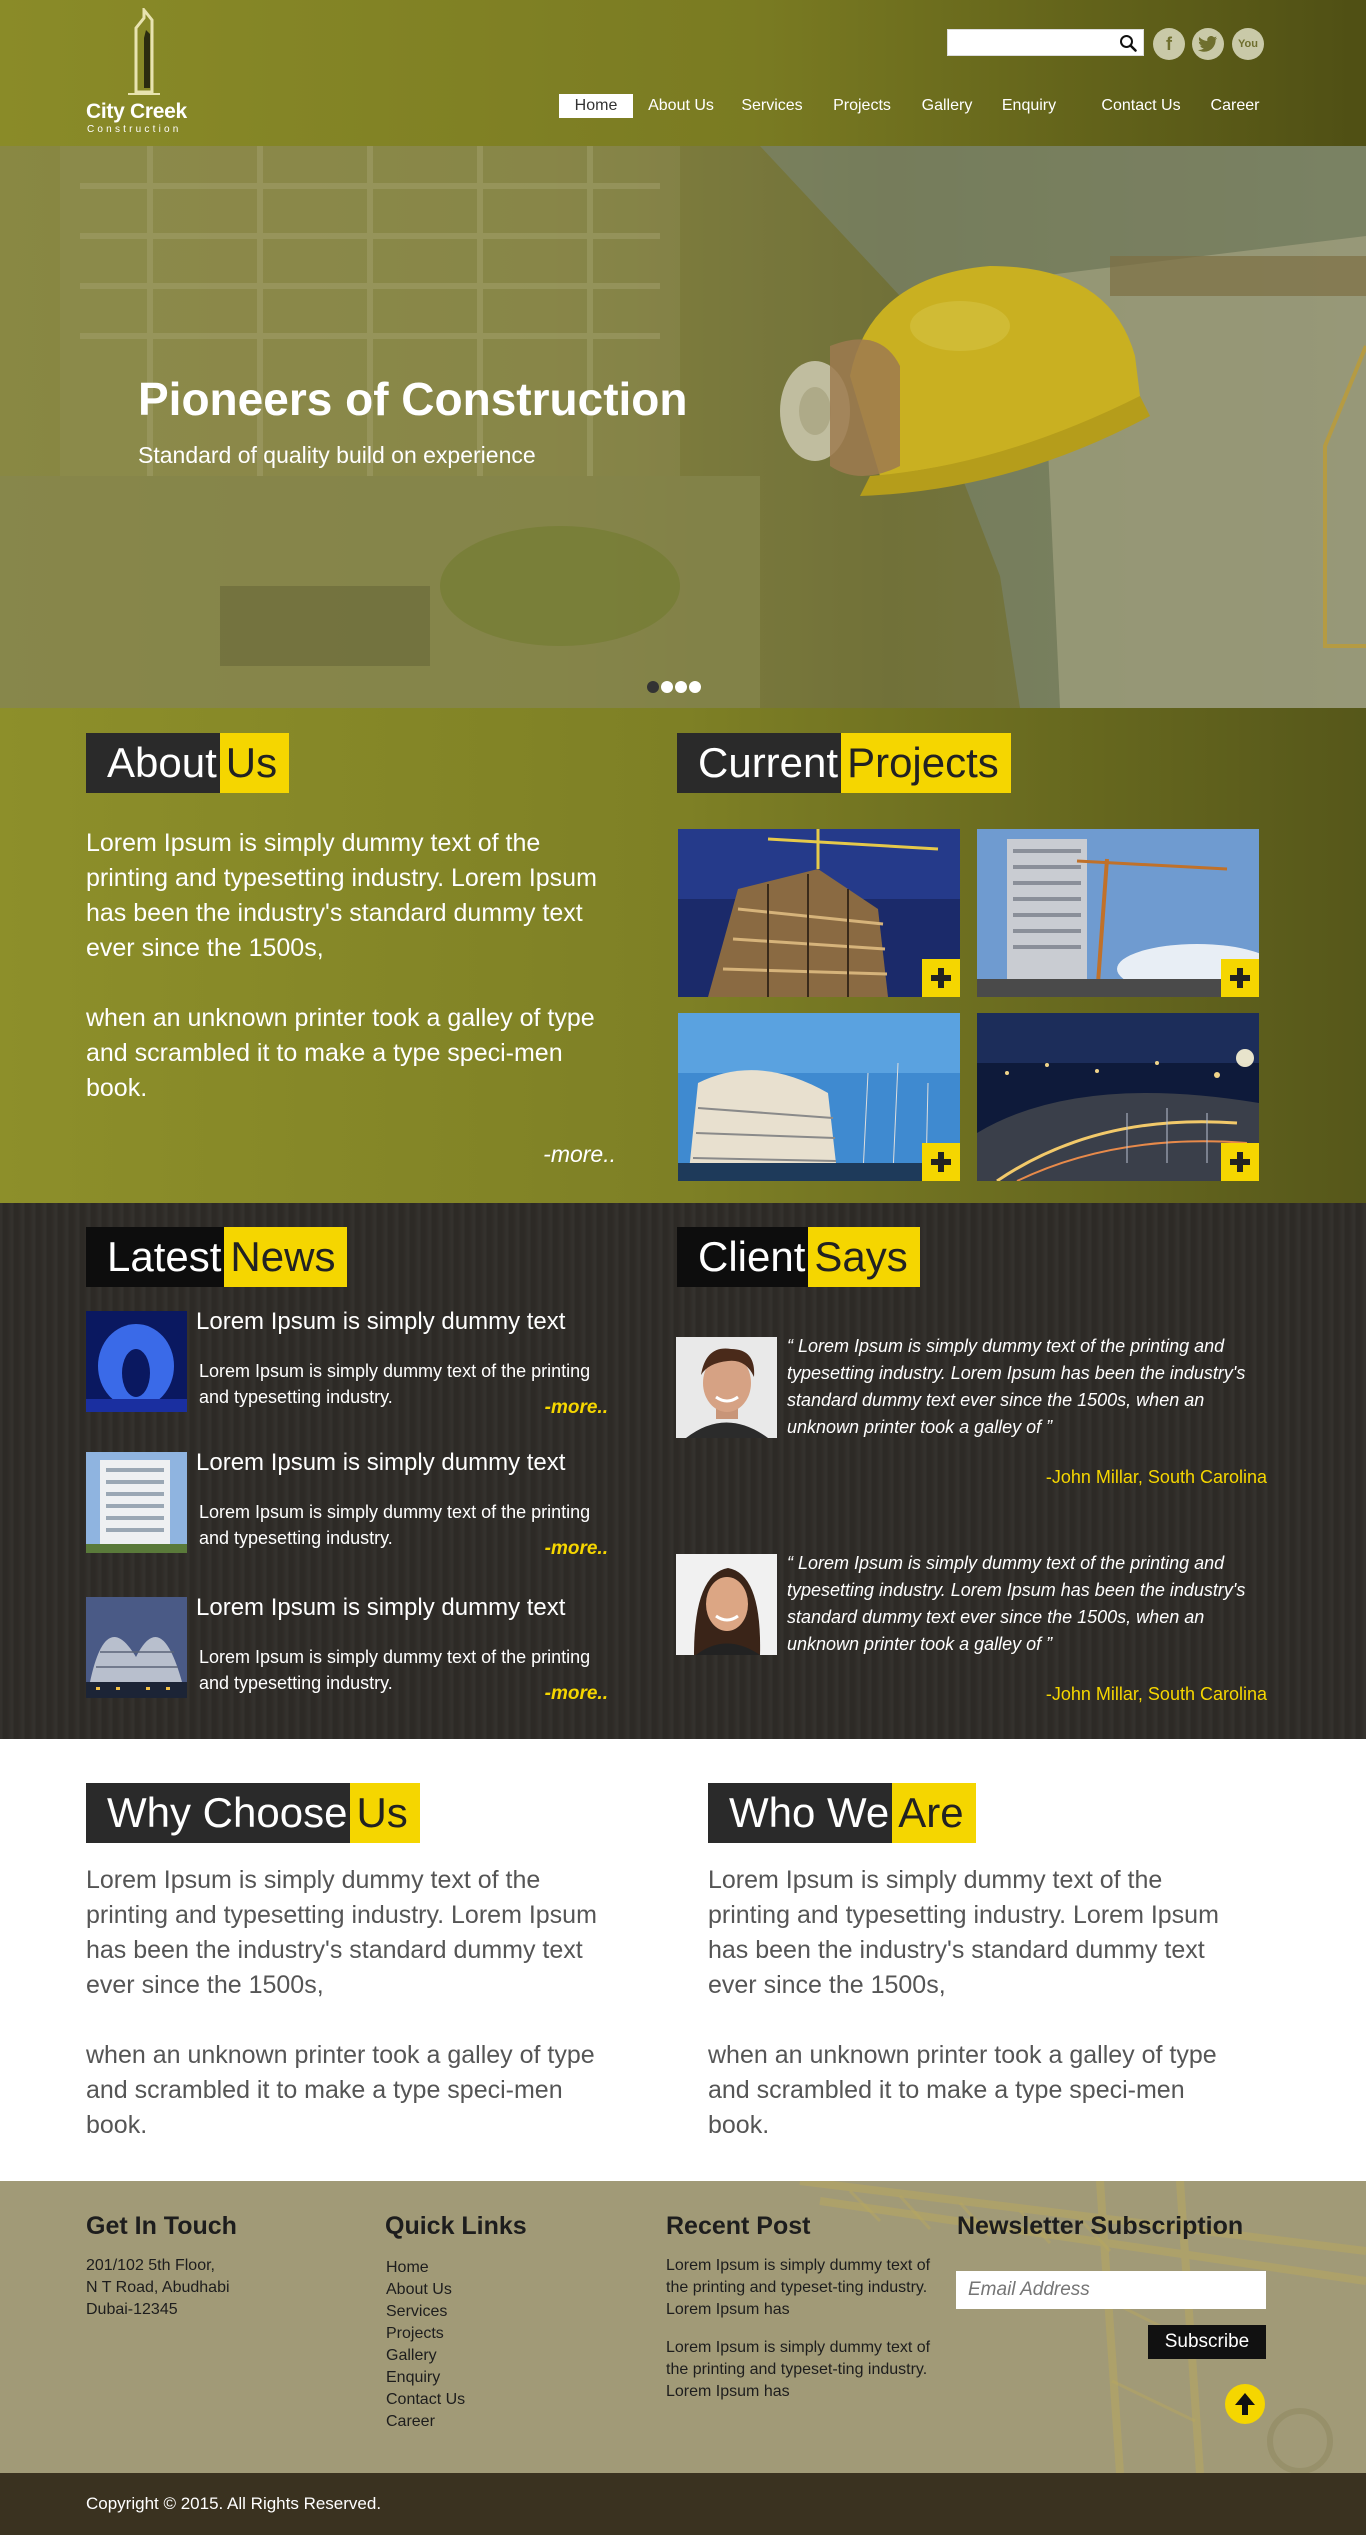 The image size is (1366, 2535). Describe the element at coordinates (161, 2226) in the screenshot. I see `contact-heading: Get In Touch` at that location.